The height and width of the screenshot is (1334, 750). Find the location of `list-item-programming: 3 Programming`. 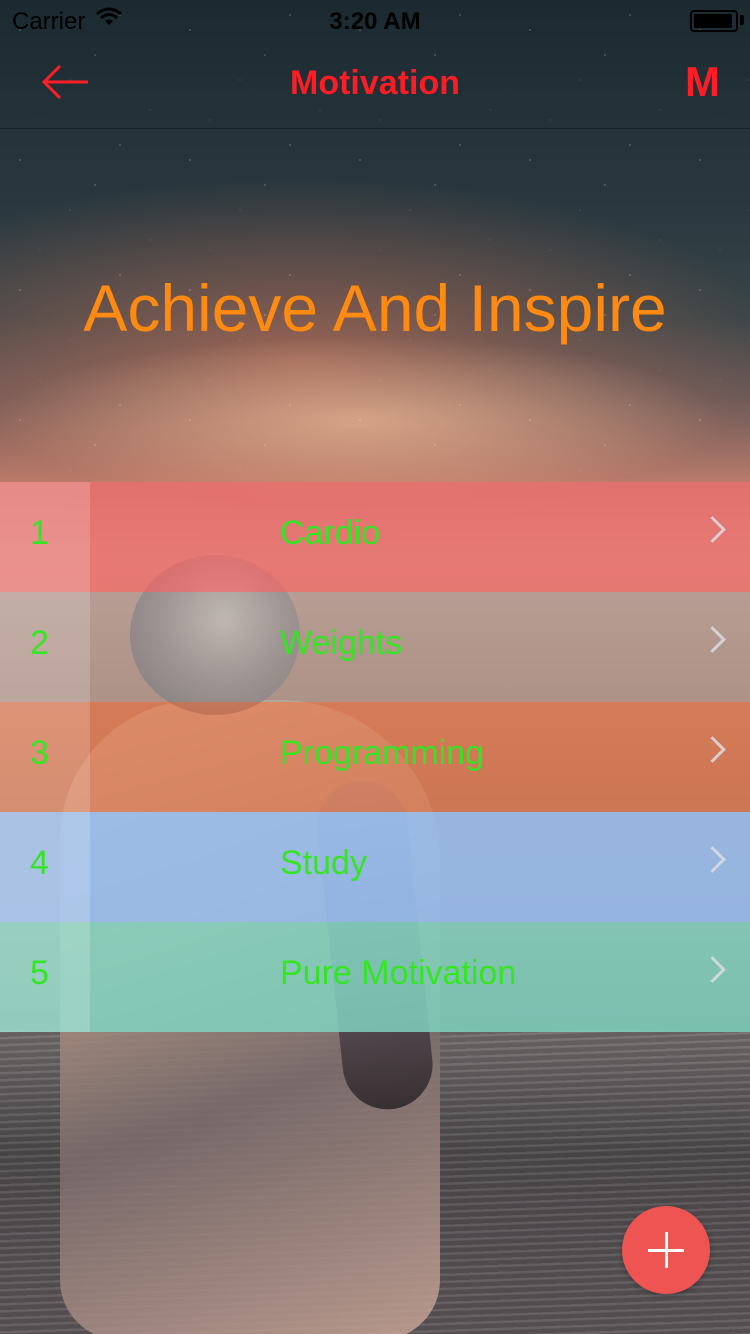

list-item-programming: 3 Programming is located at coordinates (375, 757).